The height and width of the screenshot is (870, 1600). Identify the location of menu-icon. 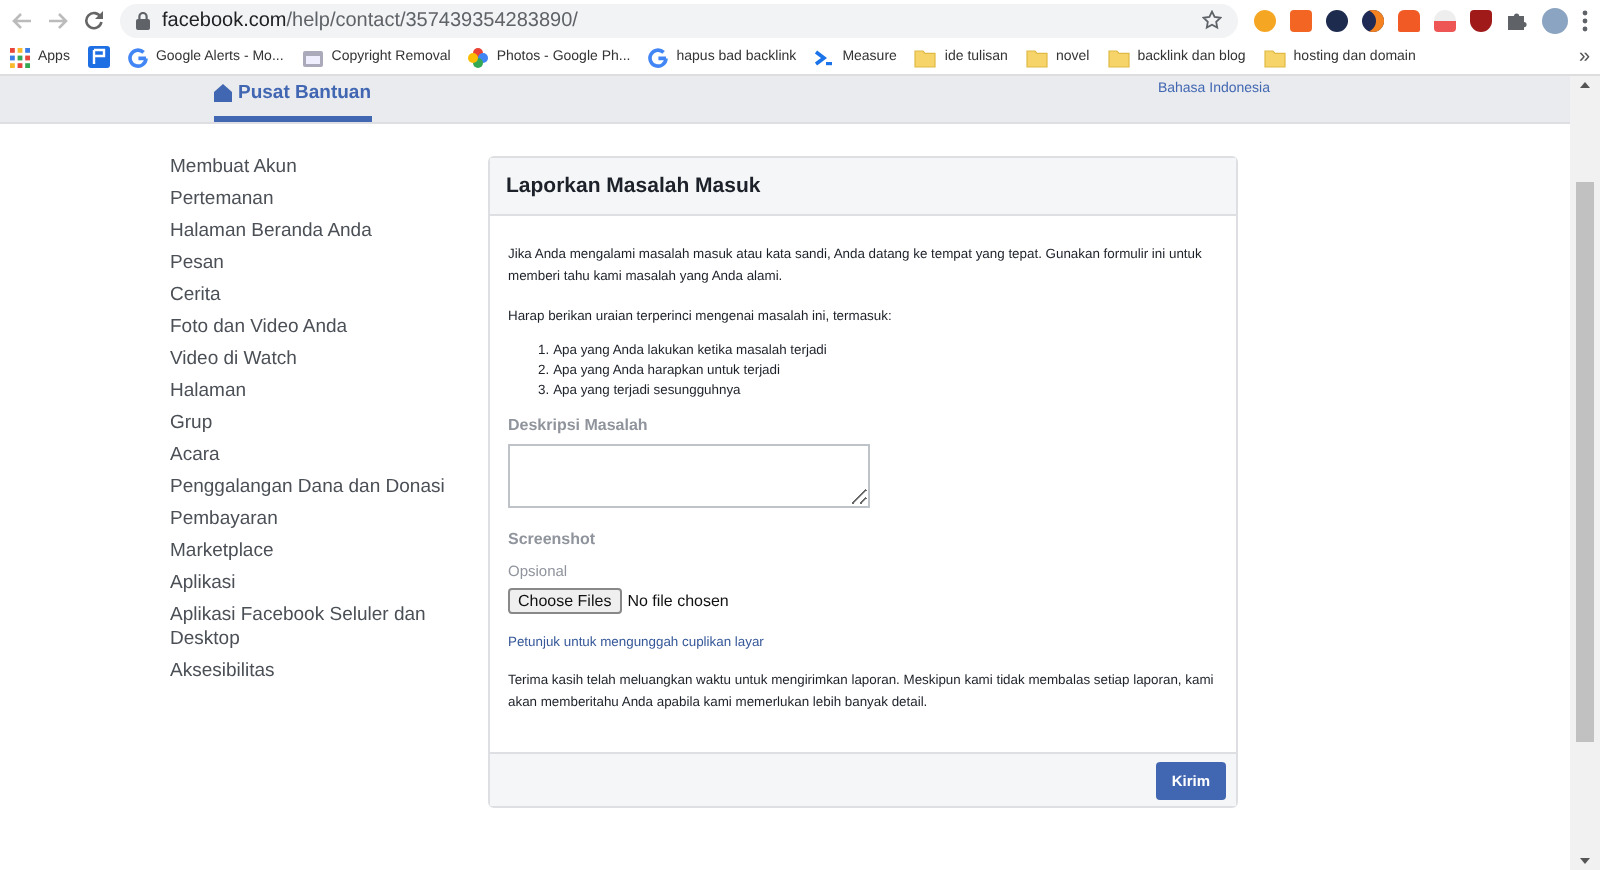
(1585, 20).